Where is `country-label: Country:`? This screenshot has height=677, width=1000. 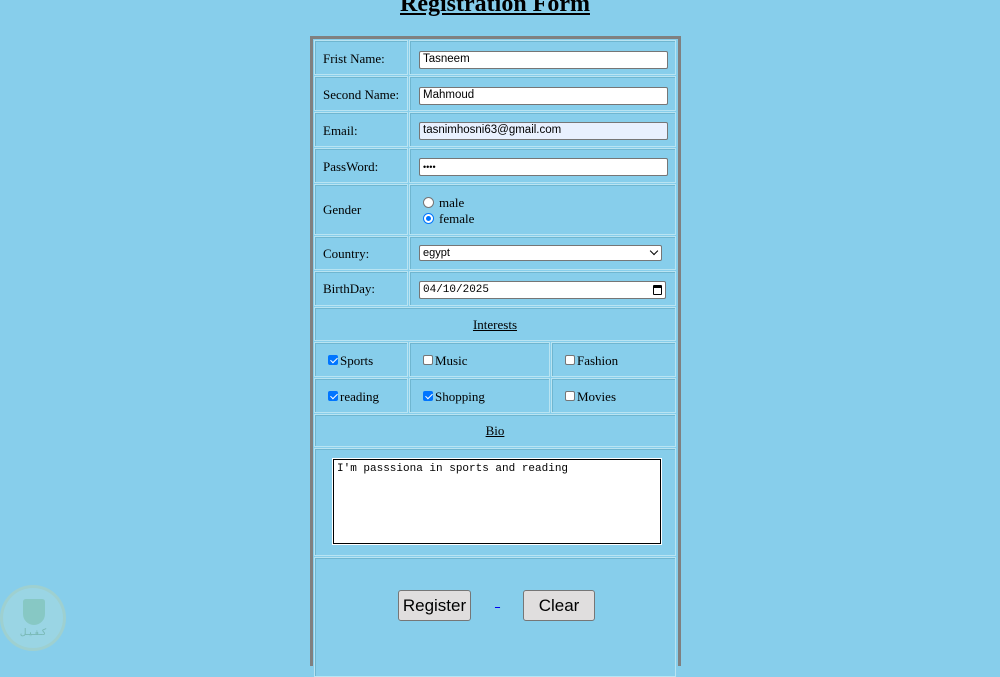 country-label: Country: is located at coordinates (346, 253).